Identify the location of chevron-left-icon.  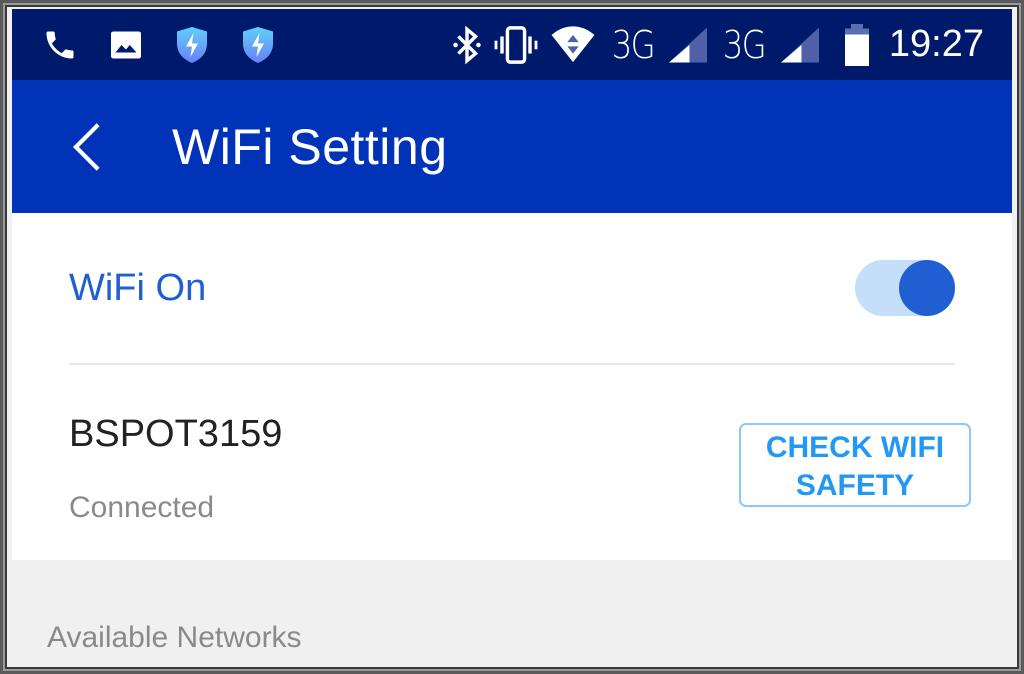
(86, 146).